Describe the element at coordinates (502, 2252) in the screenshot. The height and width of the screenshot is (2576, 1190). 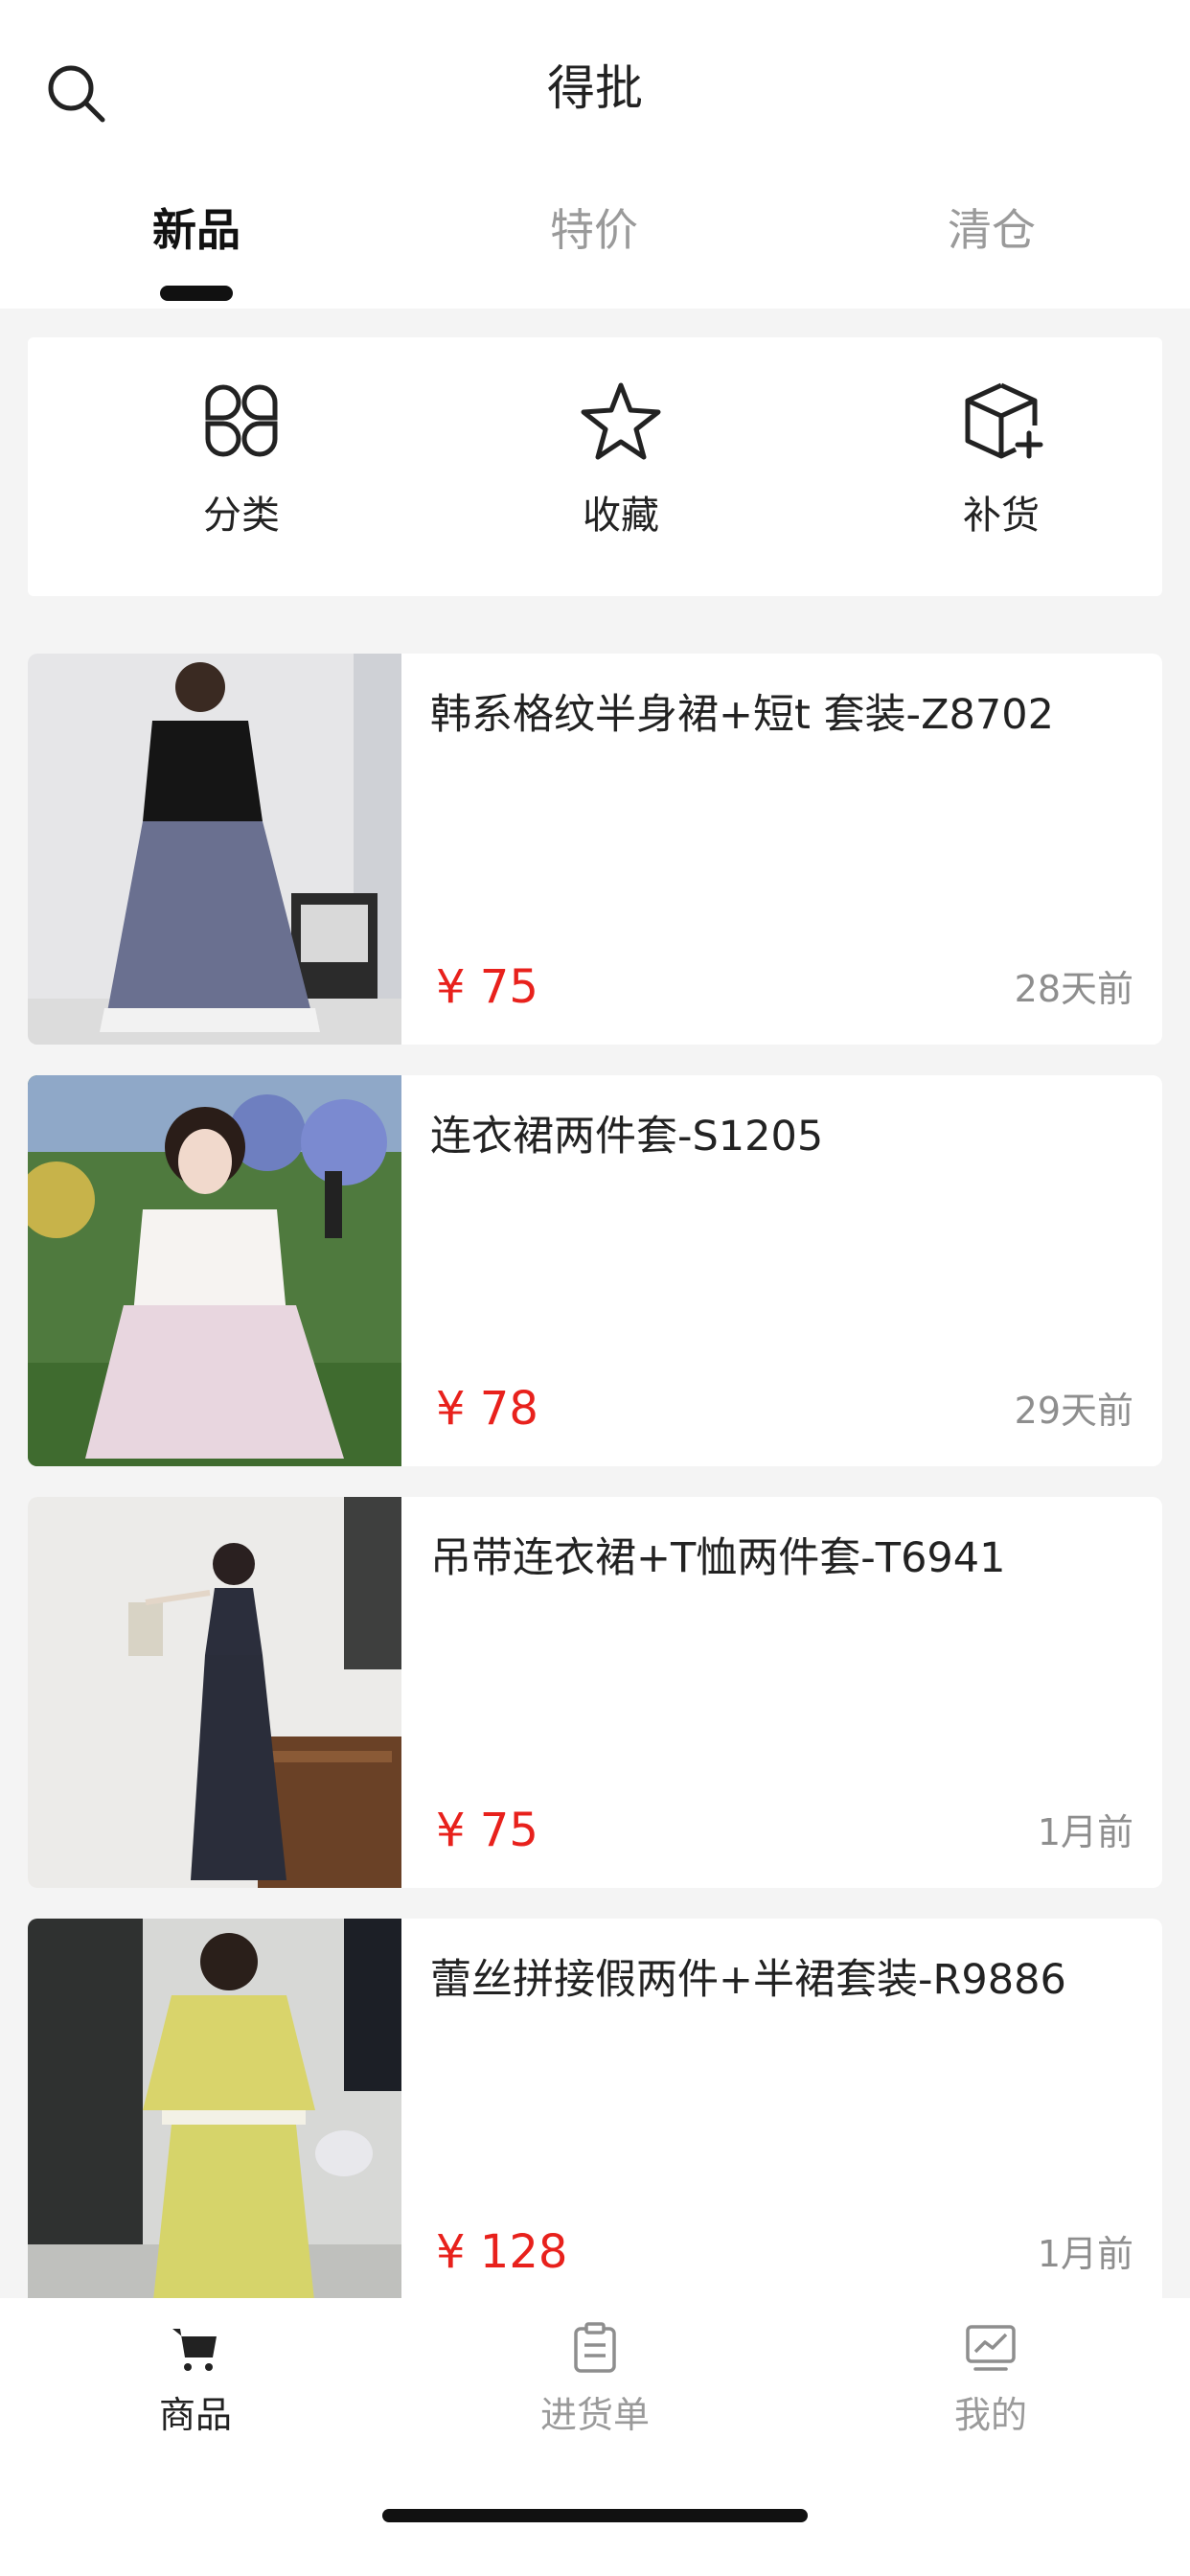
I see `product-price: ¥ 128` at that location.